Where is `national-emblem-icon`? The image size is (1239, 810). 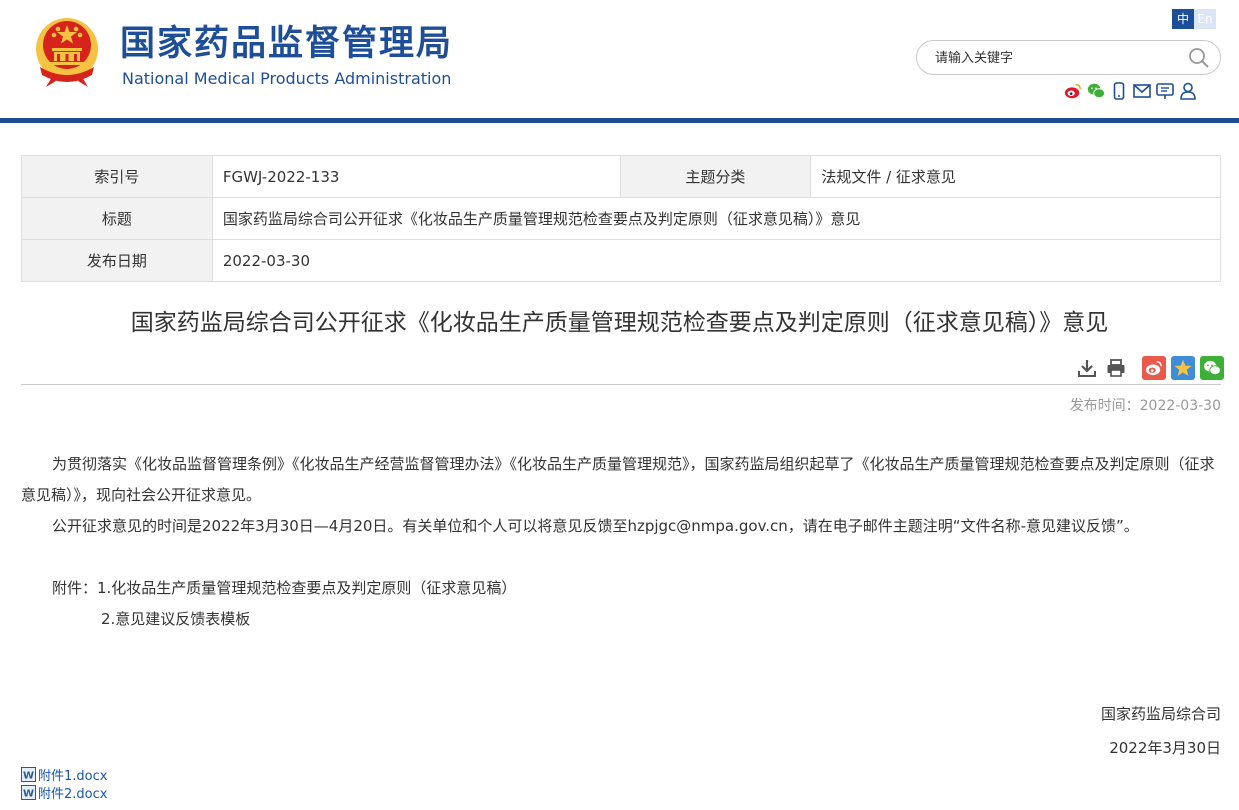
national-emblem-icon is located at coordinates (67, 52).